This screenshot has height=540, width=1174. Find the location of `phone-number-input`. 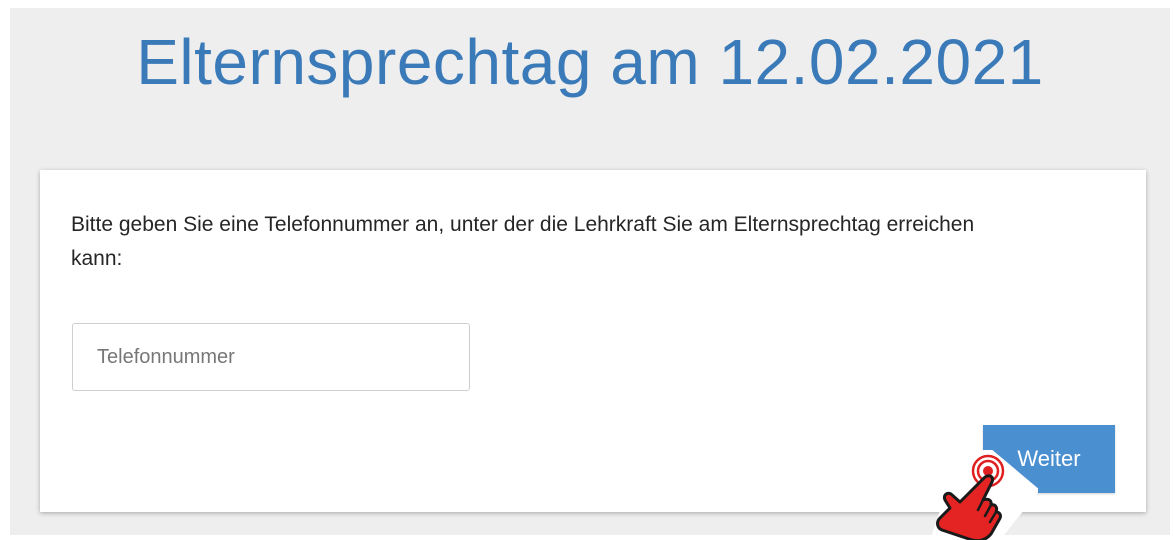

phone-number-input is located at coordinates (271, 357).